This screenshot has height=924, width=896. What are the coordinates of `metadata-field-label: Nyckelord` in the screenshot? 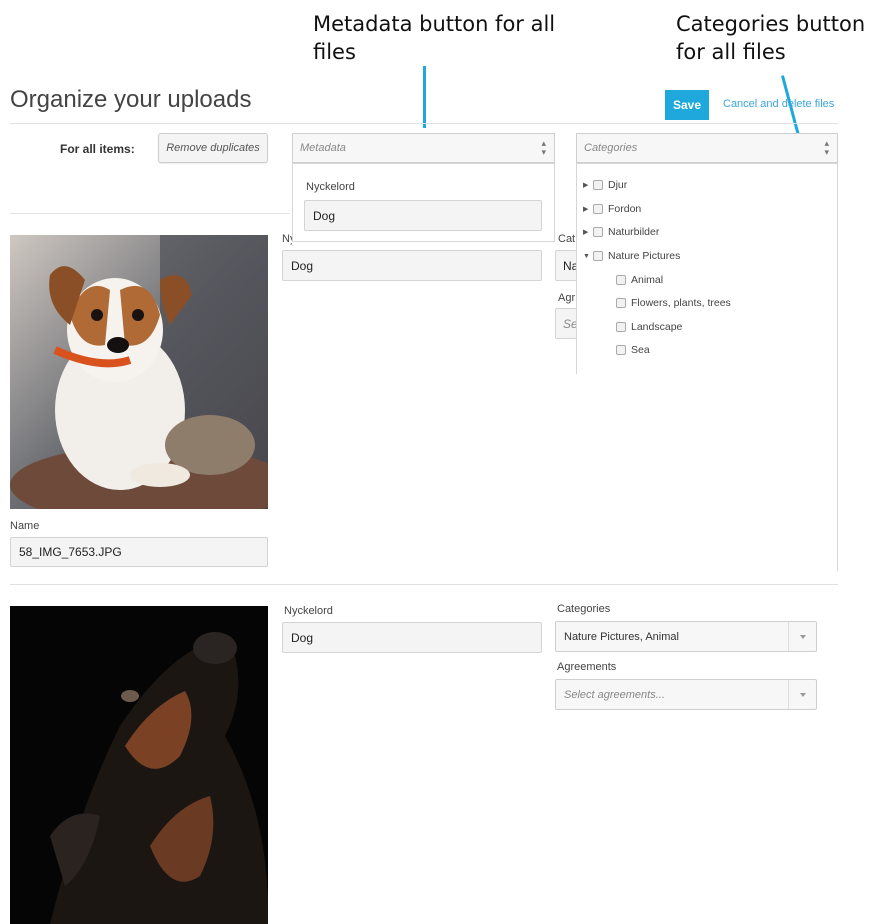 It's located at (330, 187).